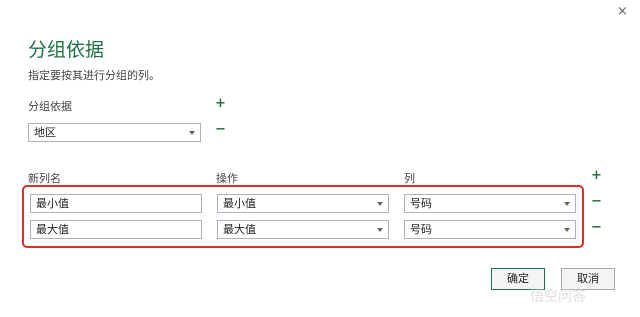 This screenshot has width=640, height=317. Describe the element at coordinates (303, 229) in the screenshot. I see `operation-select: 最大值` at that location.